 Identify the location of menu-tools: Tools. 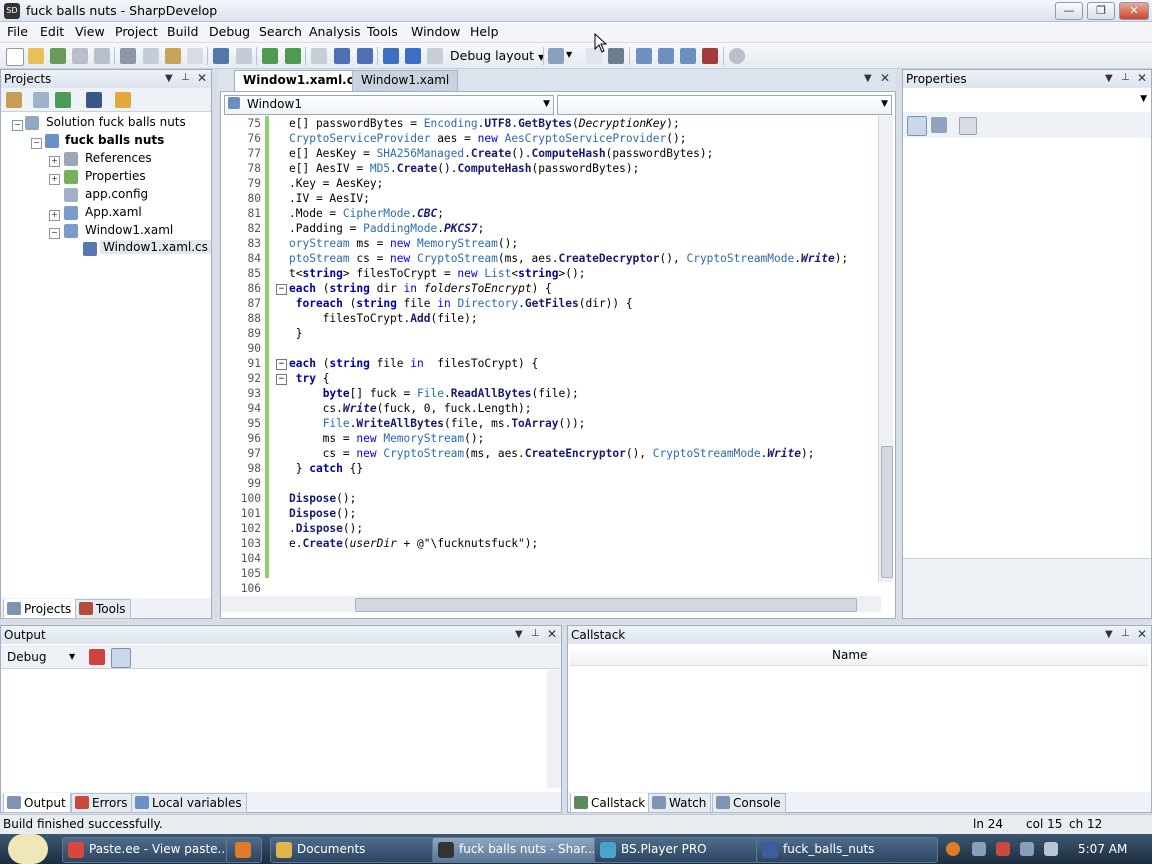
(382, 31).